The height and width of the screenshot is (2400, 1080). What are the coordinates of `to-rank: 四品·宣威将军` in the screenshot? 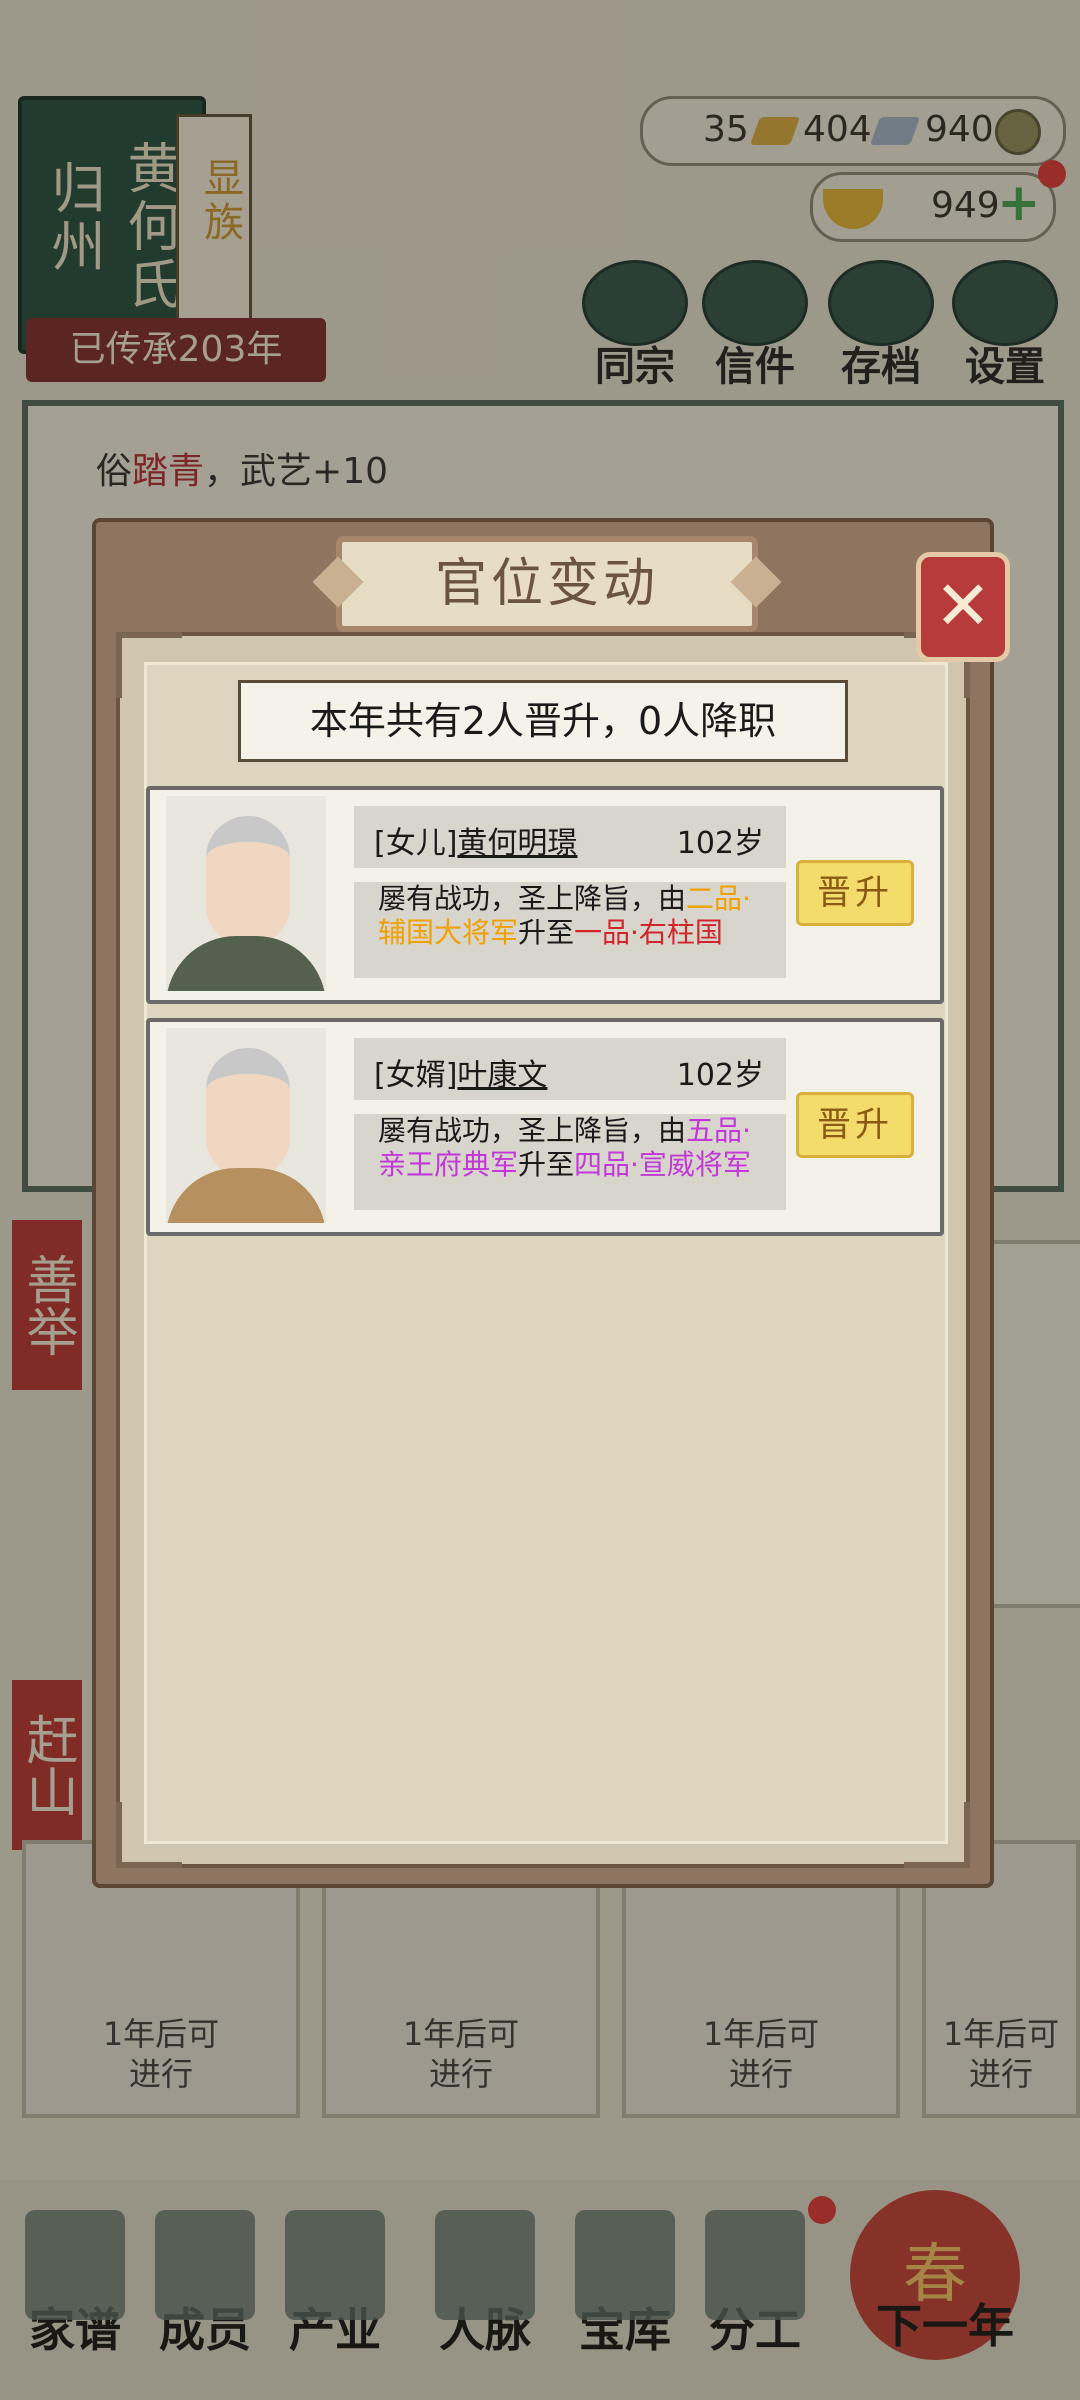 It's located at (662, 1164).